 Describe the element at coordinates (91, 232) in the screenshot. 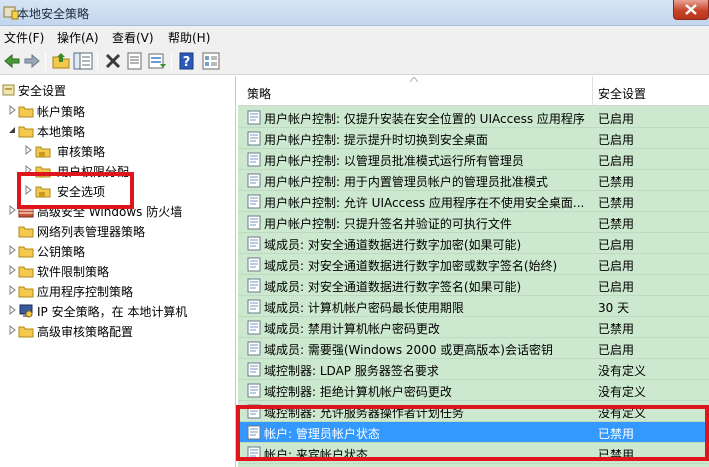

I see `tree-label: 网络列表管理器策略` at that location.